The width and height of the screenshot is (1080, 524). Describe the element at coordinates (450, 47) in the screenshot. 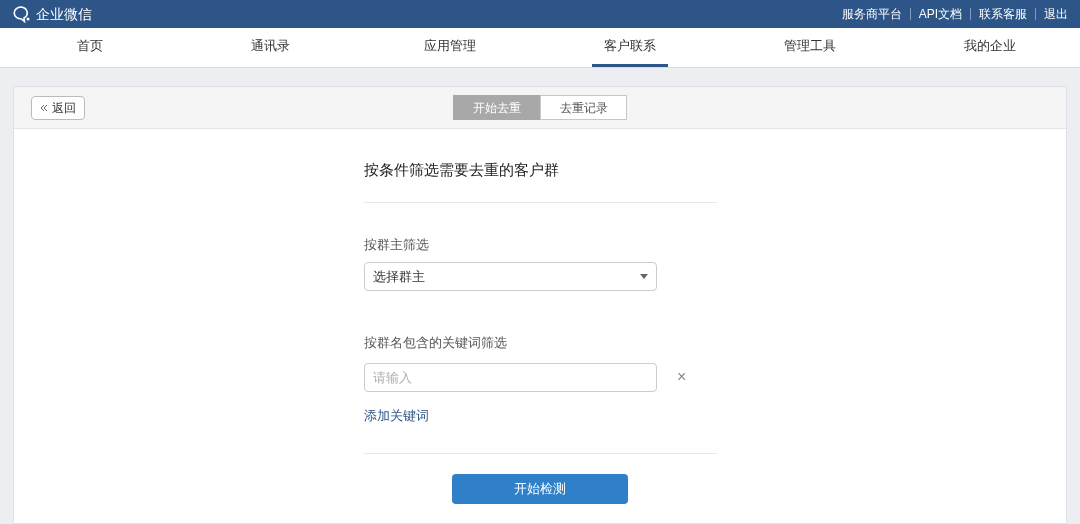

I see `nav-tab: 应用管理` at that location.